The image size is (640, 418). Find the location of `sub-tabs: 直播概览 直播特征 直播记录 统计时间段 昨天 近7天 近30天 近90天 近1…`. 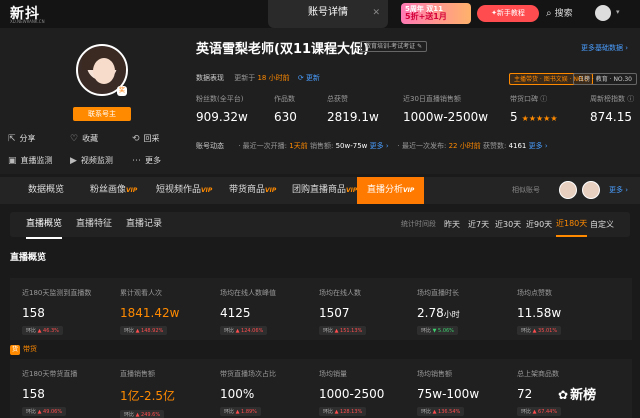

sub-tabs: 直播概览 直播特征 直播记录 统计时间段 昨天 近7天 近30天 近90天 近1… is located at coordinates (320, 225).